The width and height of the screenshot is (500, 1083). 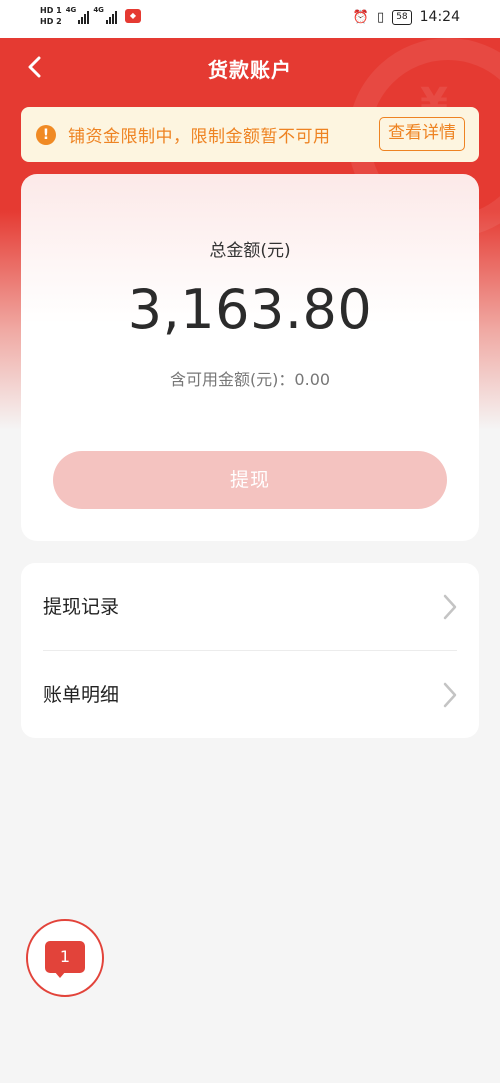 I want to click on clock: 14:24, so click(x=439, y=17).